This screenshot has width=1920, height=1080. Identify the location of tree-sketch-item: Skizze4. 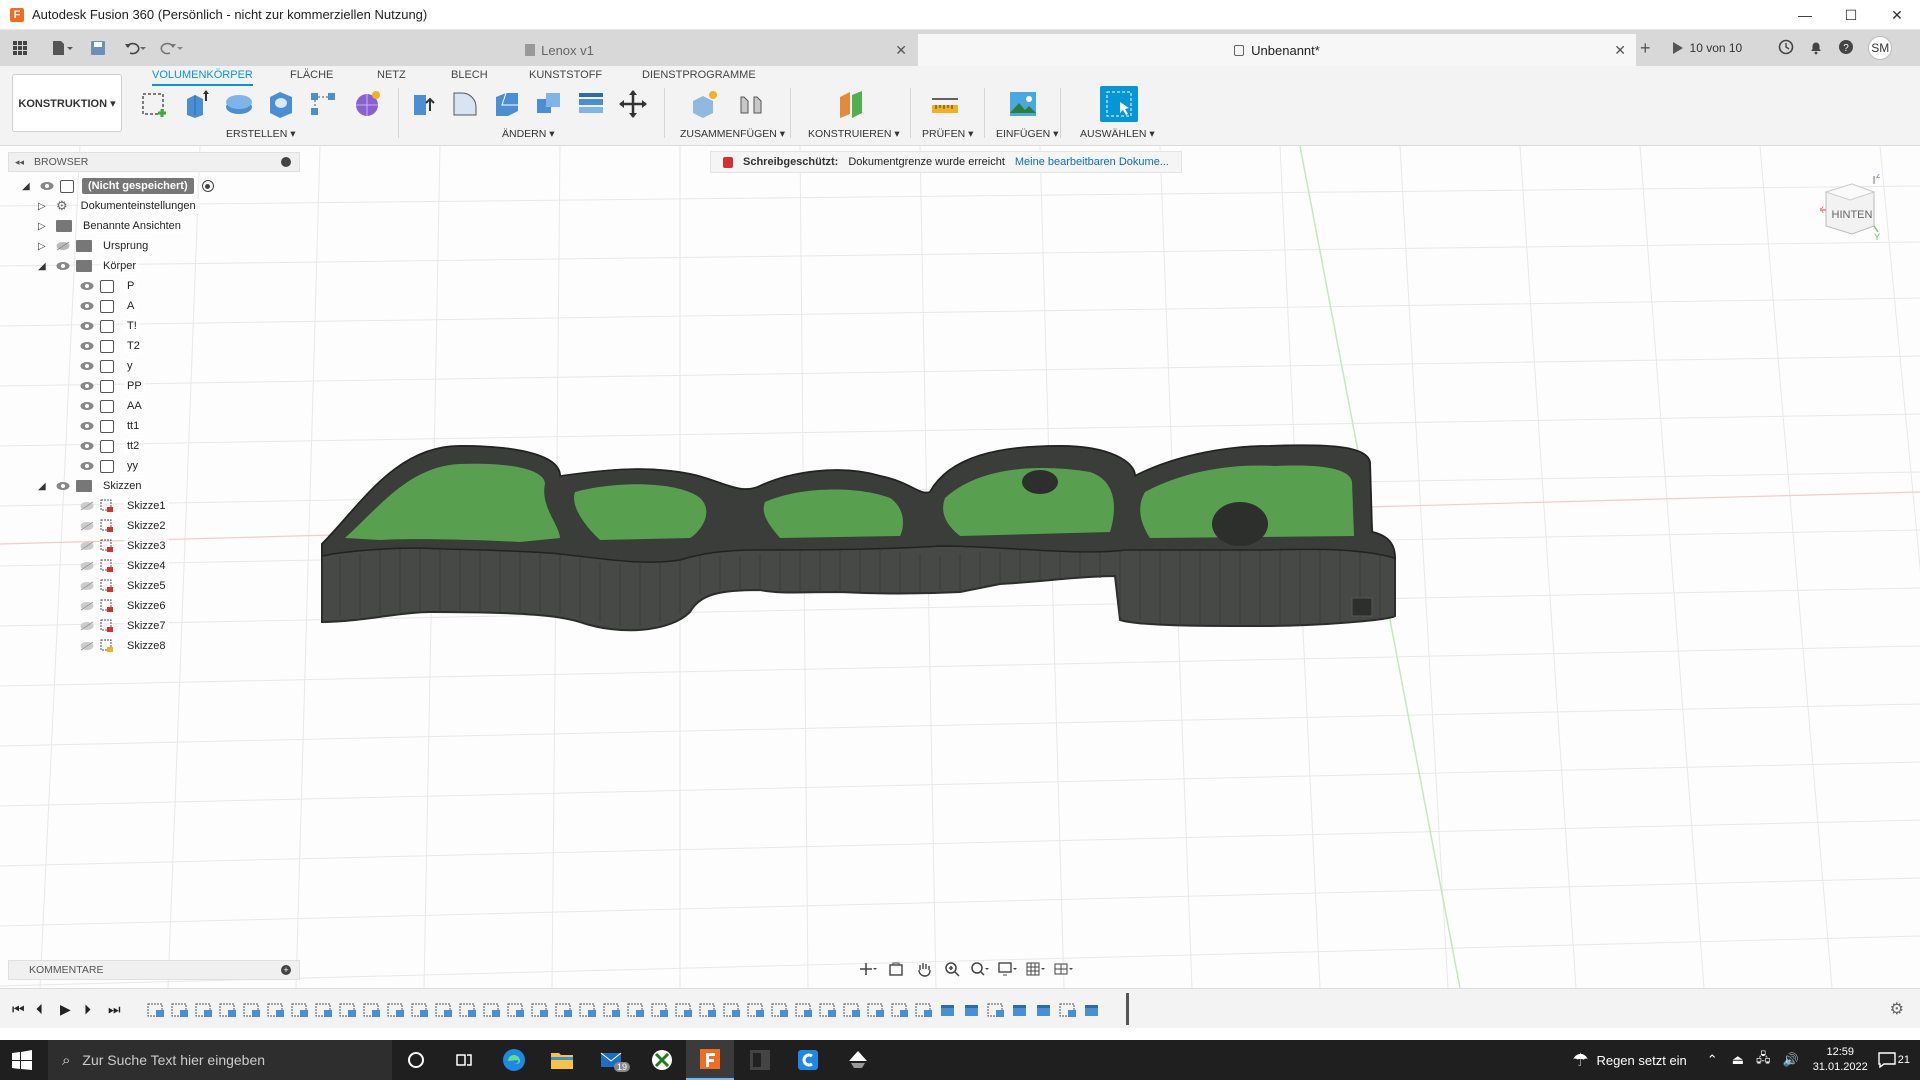
(124, 566).